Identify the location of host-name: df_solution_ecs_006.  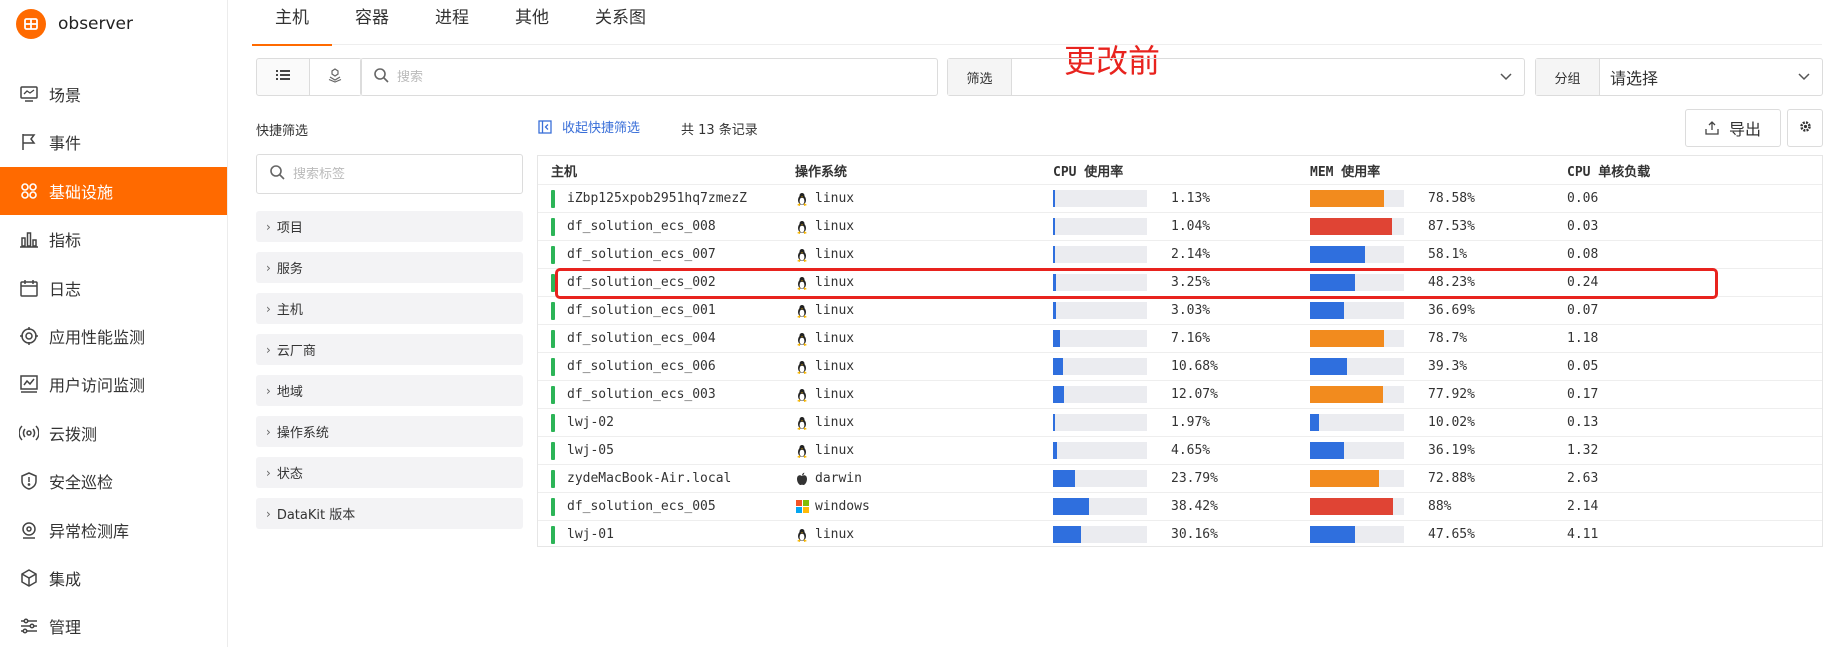
(641, 366).